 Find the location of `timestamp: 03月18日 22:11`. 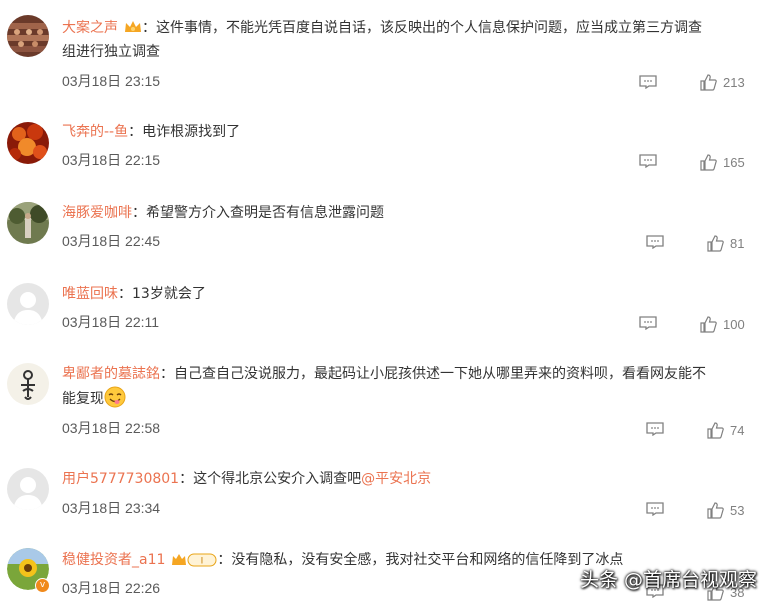

timestamp: 03月18日 22:11 is located at coordinates (111, 322).